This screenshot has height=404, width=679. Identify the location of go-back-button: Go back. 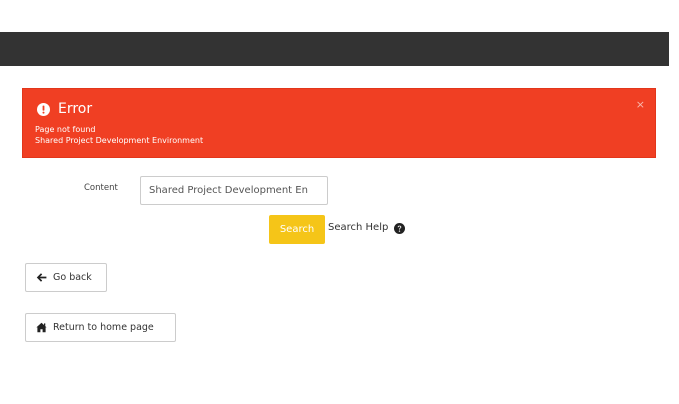
(66, 277).